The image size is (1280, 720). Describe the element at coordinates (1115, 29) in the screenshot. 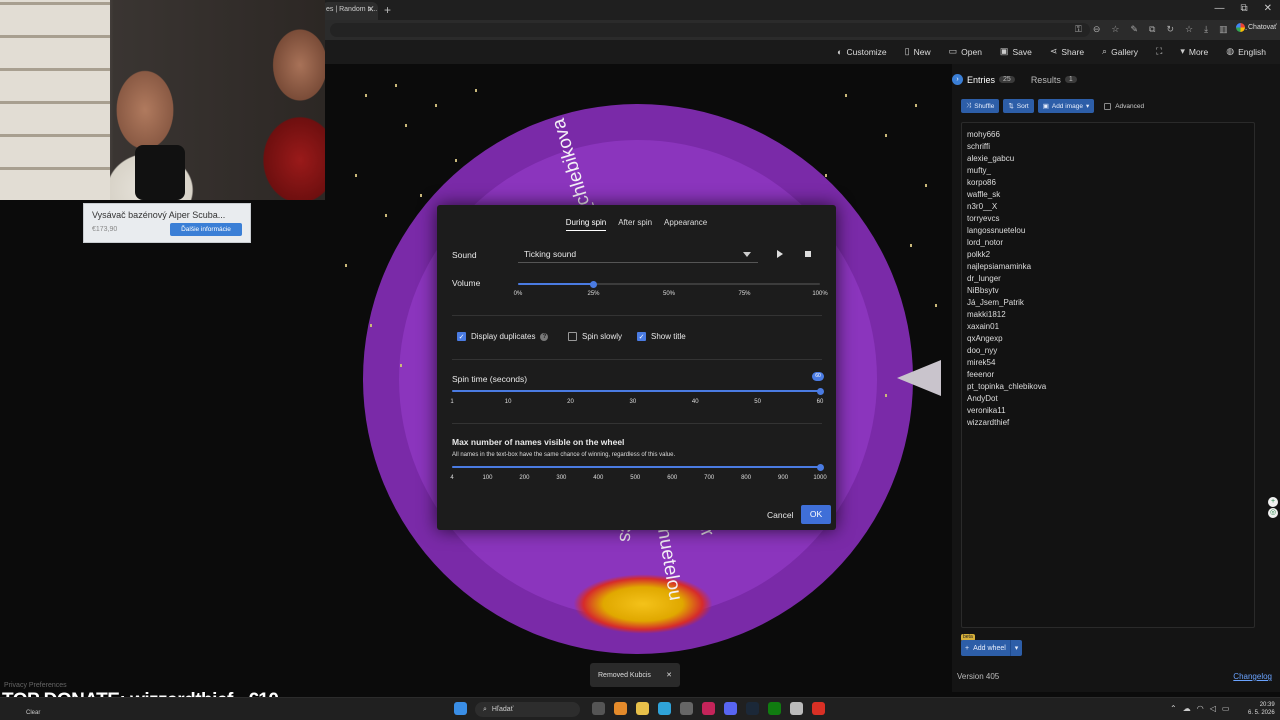

I see `star-icon: ☆` at that location.